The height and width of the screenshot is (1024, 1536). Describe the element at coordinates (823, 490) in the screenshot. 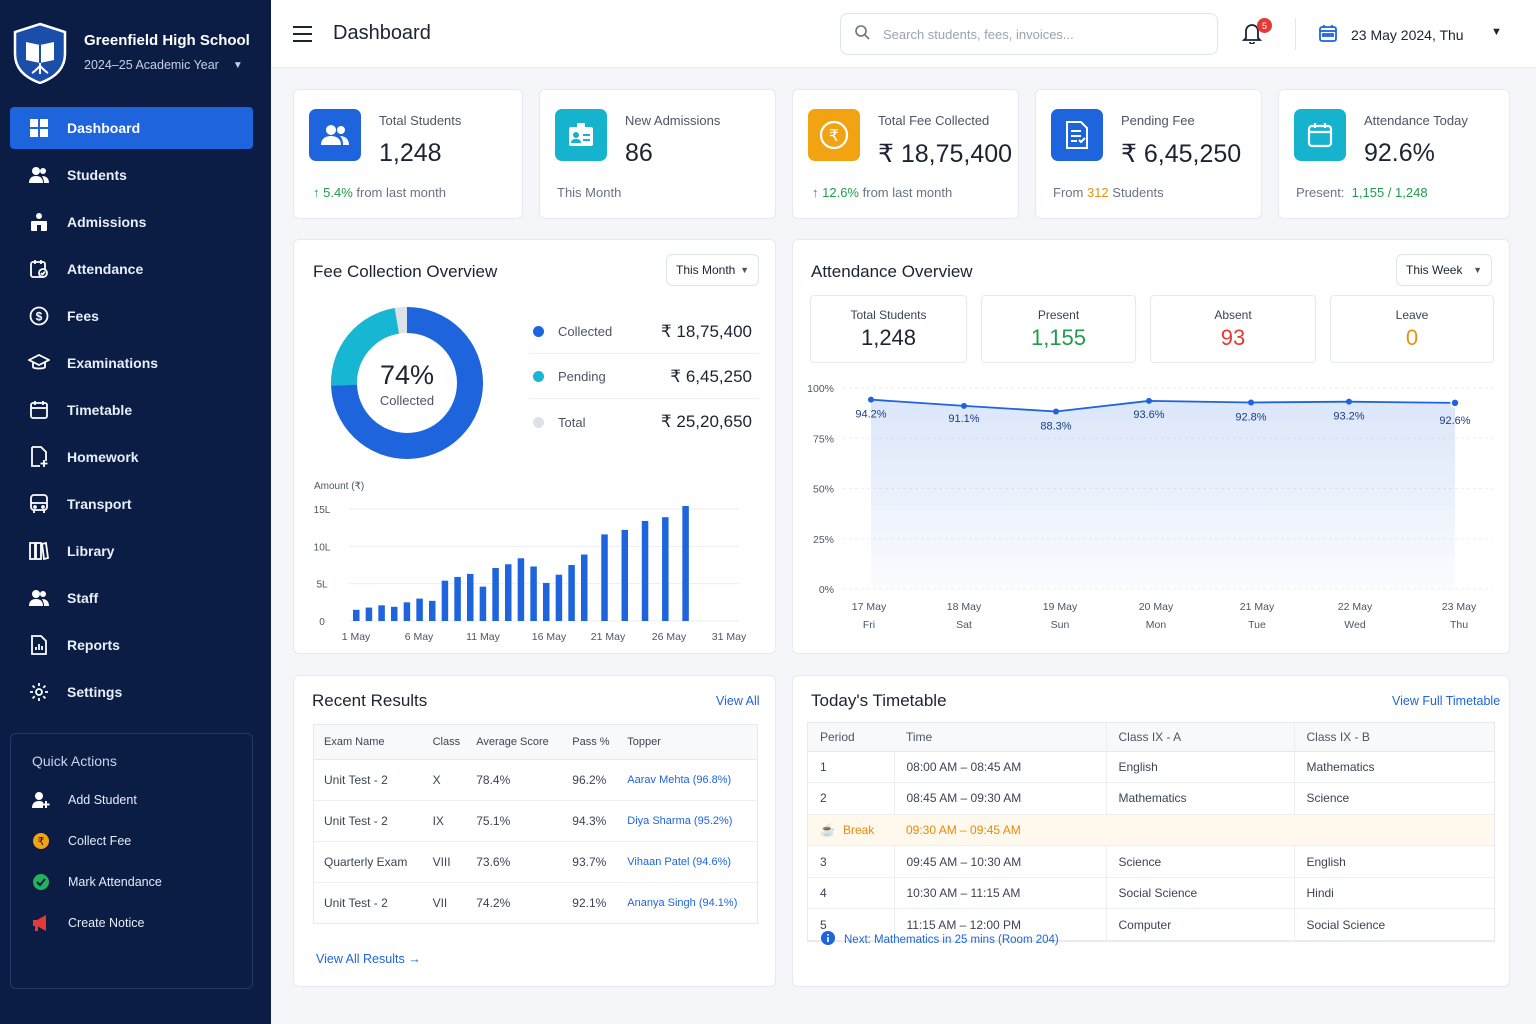

I see `y-tick-label: 50%` at that location.